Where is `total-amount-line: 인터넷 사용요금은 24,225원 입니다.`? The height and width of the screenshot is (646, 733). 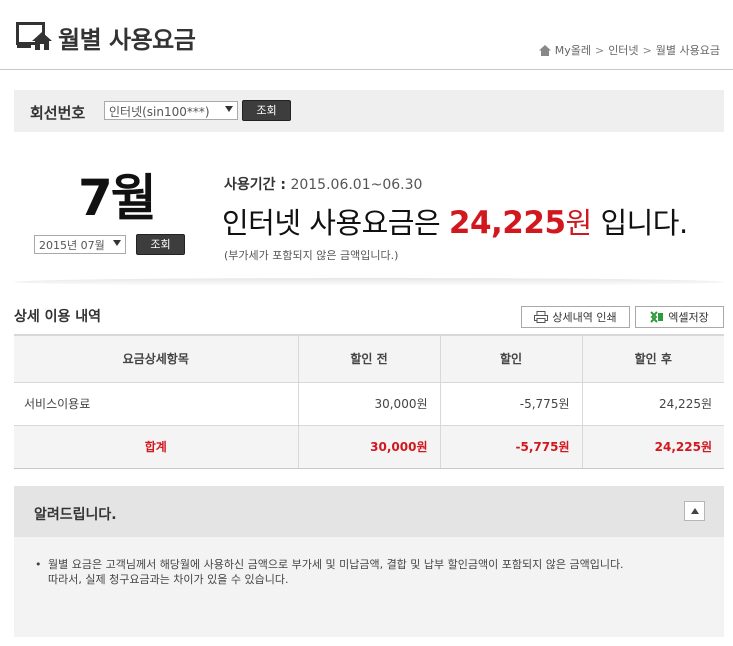
total-amount-line: 인터넷 사용요금은 24,225원 입니다. is located at coordinates (455, 221).